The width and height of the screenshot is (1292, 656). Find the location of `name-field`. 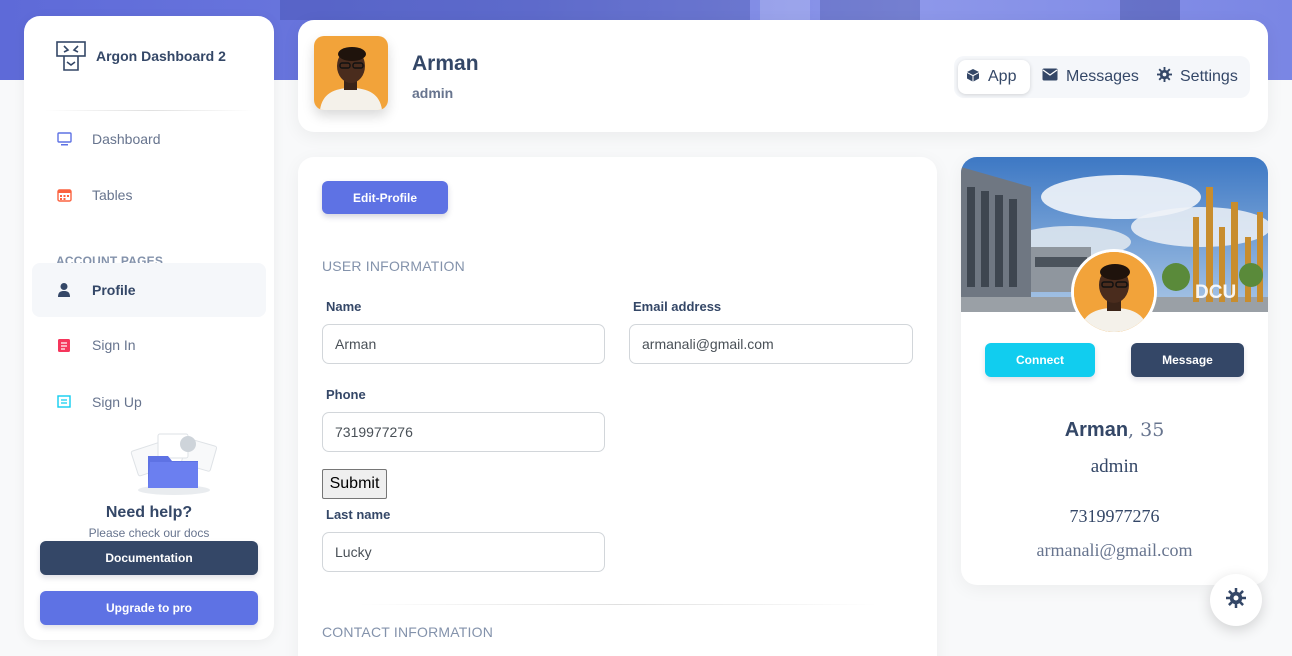

name-field is located at coordinates (463, 344).